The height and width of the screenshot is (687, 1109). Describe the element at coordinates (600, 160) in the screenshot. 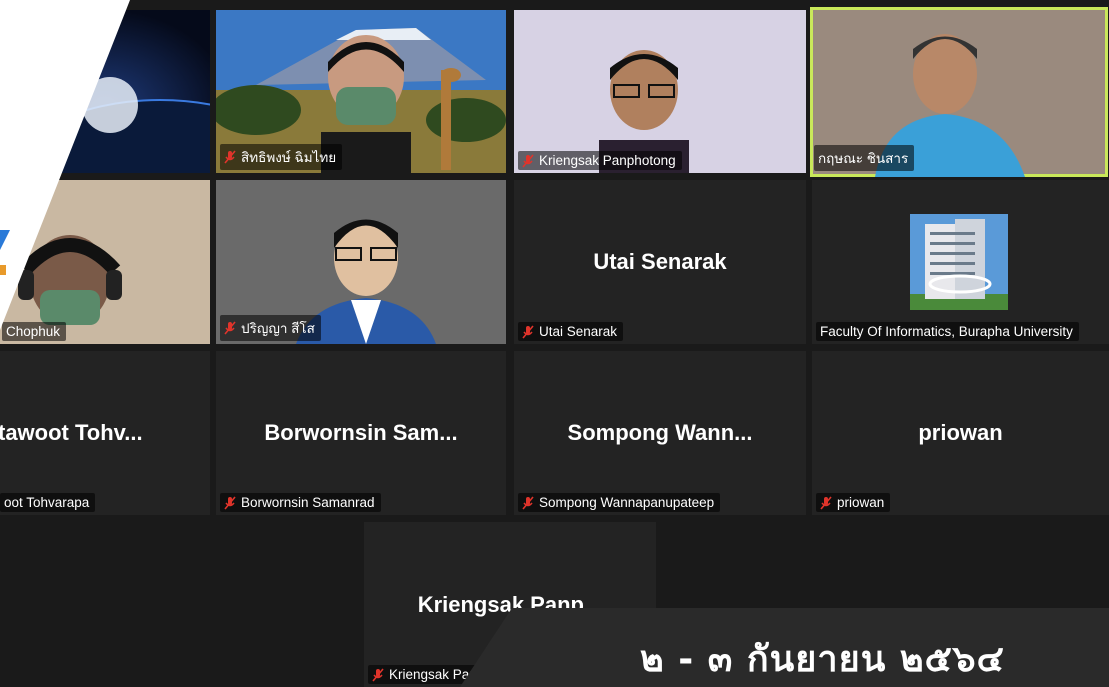

I see `participant-name-tag: Kriengsak Panphotong` at that location.